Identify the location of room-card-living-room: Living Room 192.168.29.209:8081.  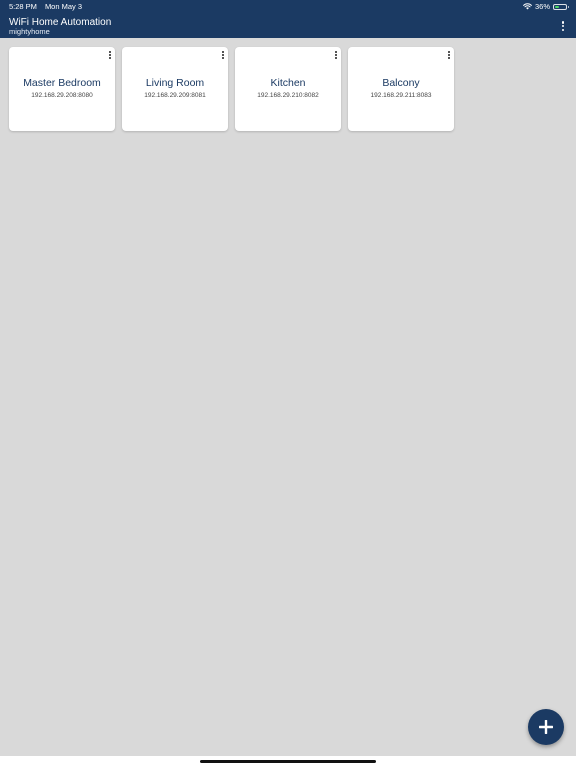
(175, 89).